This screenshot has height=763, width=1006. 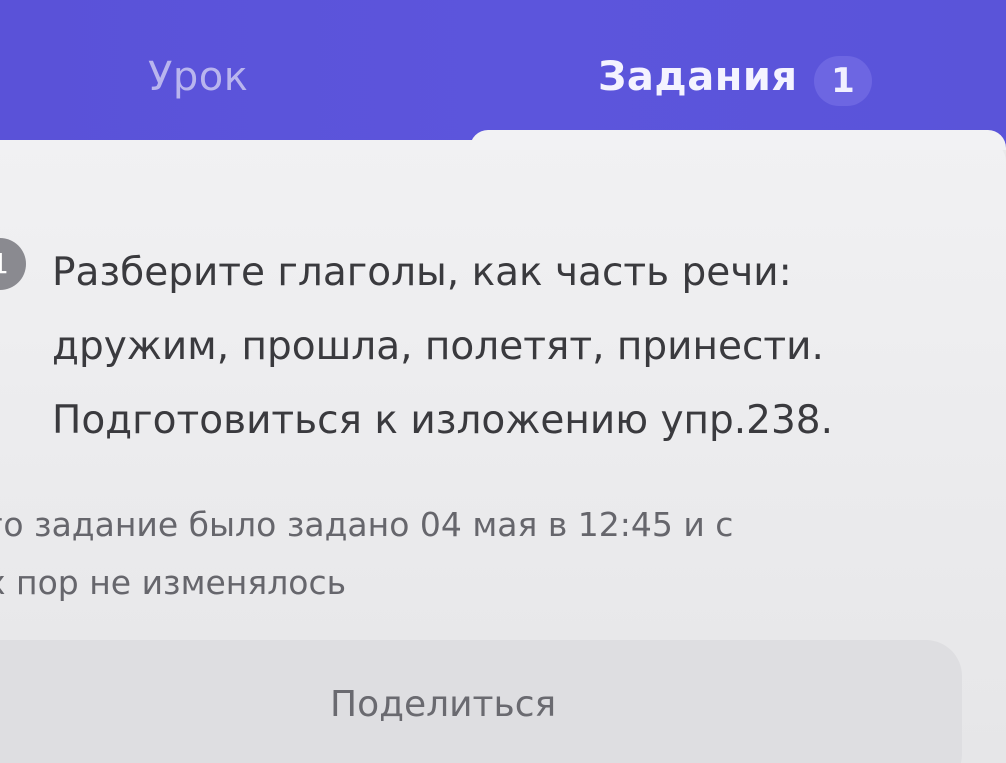 What do you see at coordinates (422, 272) in the screenshot?
I see `task-line: Разберите глаголы, как часть речи:` at bounding box center [422, 272].